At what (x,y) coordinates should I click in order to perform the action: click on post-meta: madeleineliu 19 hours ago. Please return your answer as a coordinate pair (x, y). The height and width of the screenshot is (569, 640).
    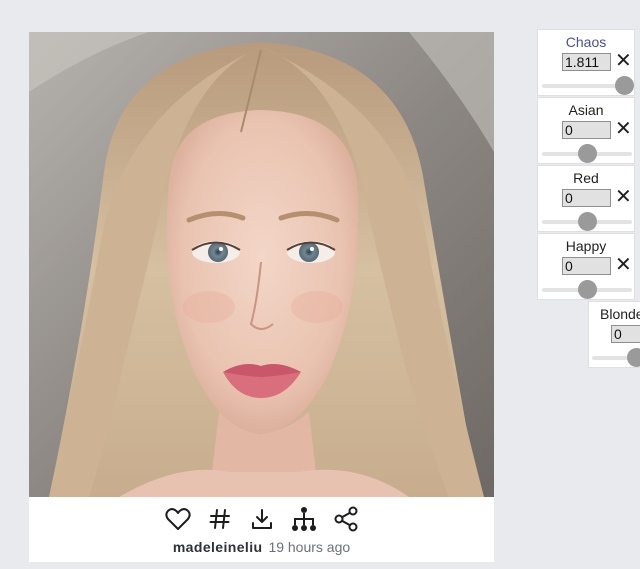
    Looking at the image, I should click on (261, 547).